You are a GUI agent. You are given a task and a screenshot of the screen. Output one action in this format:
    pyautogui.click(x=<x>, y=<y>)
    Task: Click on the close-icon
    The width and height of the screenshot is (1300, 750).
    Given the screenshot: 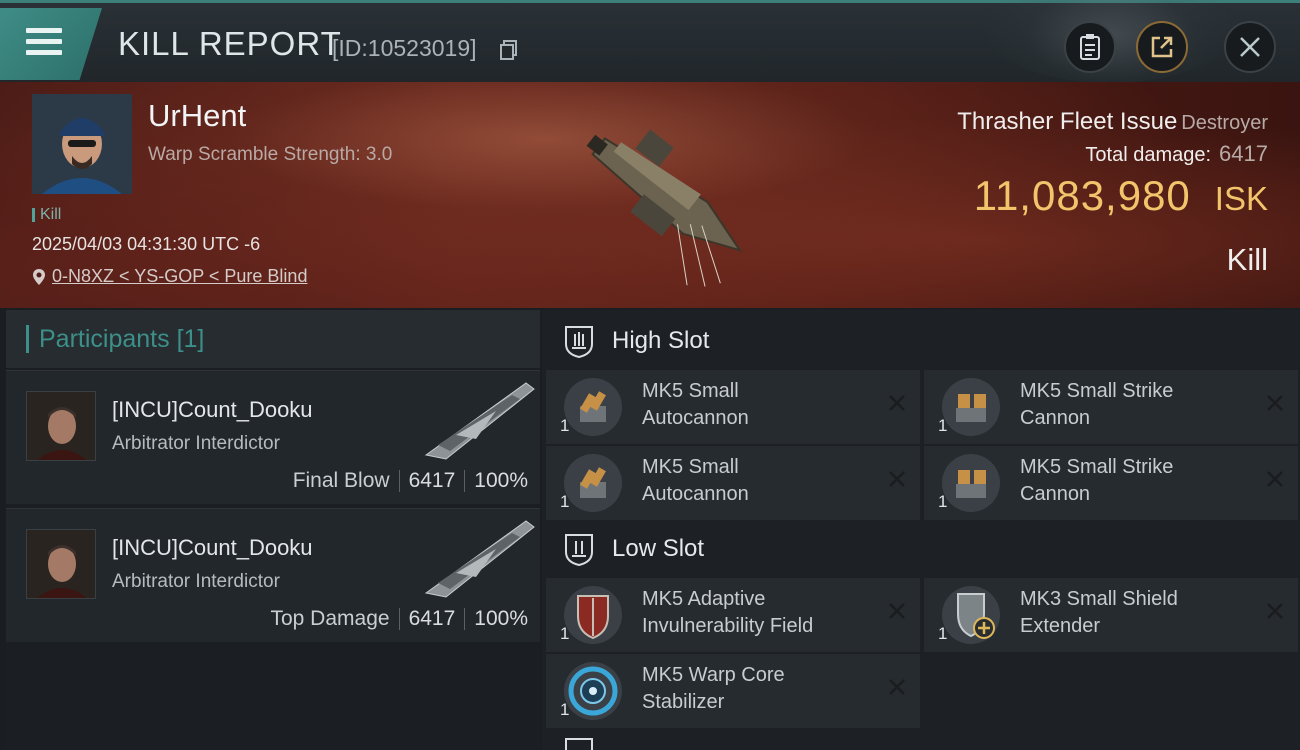 What is the action you would take?
    pyautogui.click(x=1250, y=47)
    